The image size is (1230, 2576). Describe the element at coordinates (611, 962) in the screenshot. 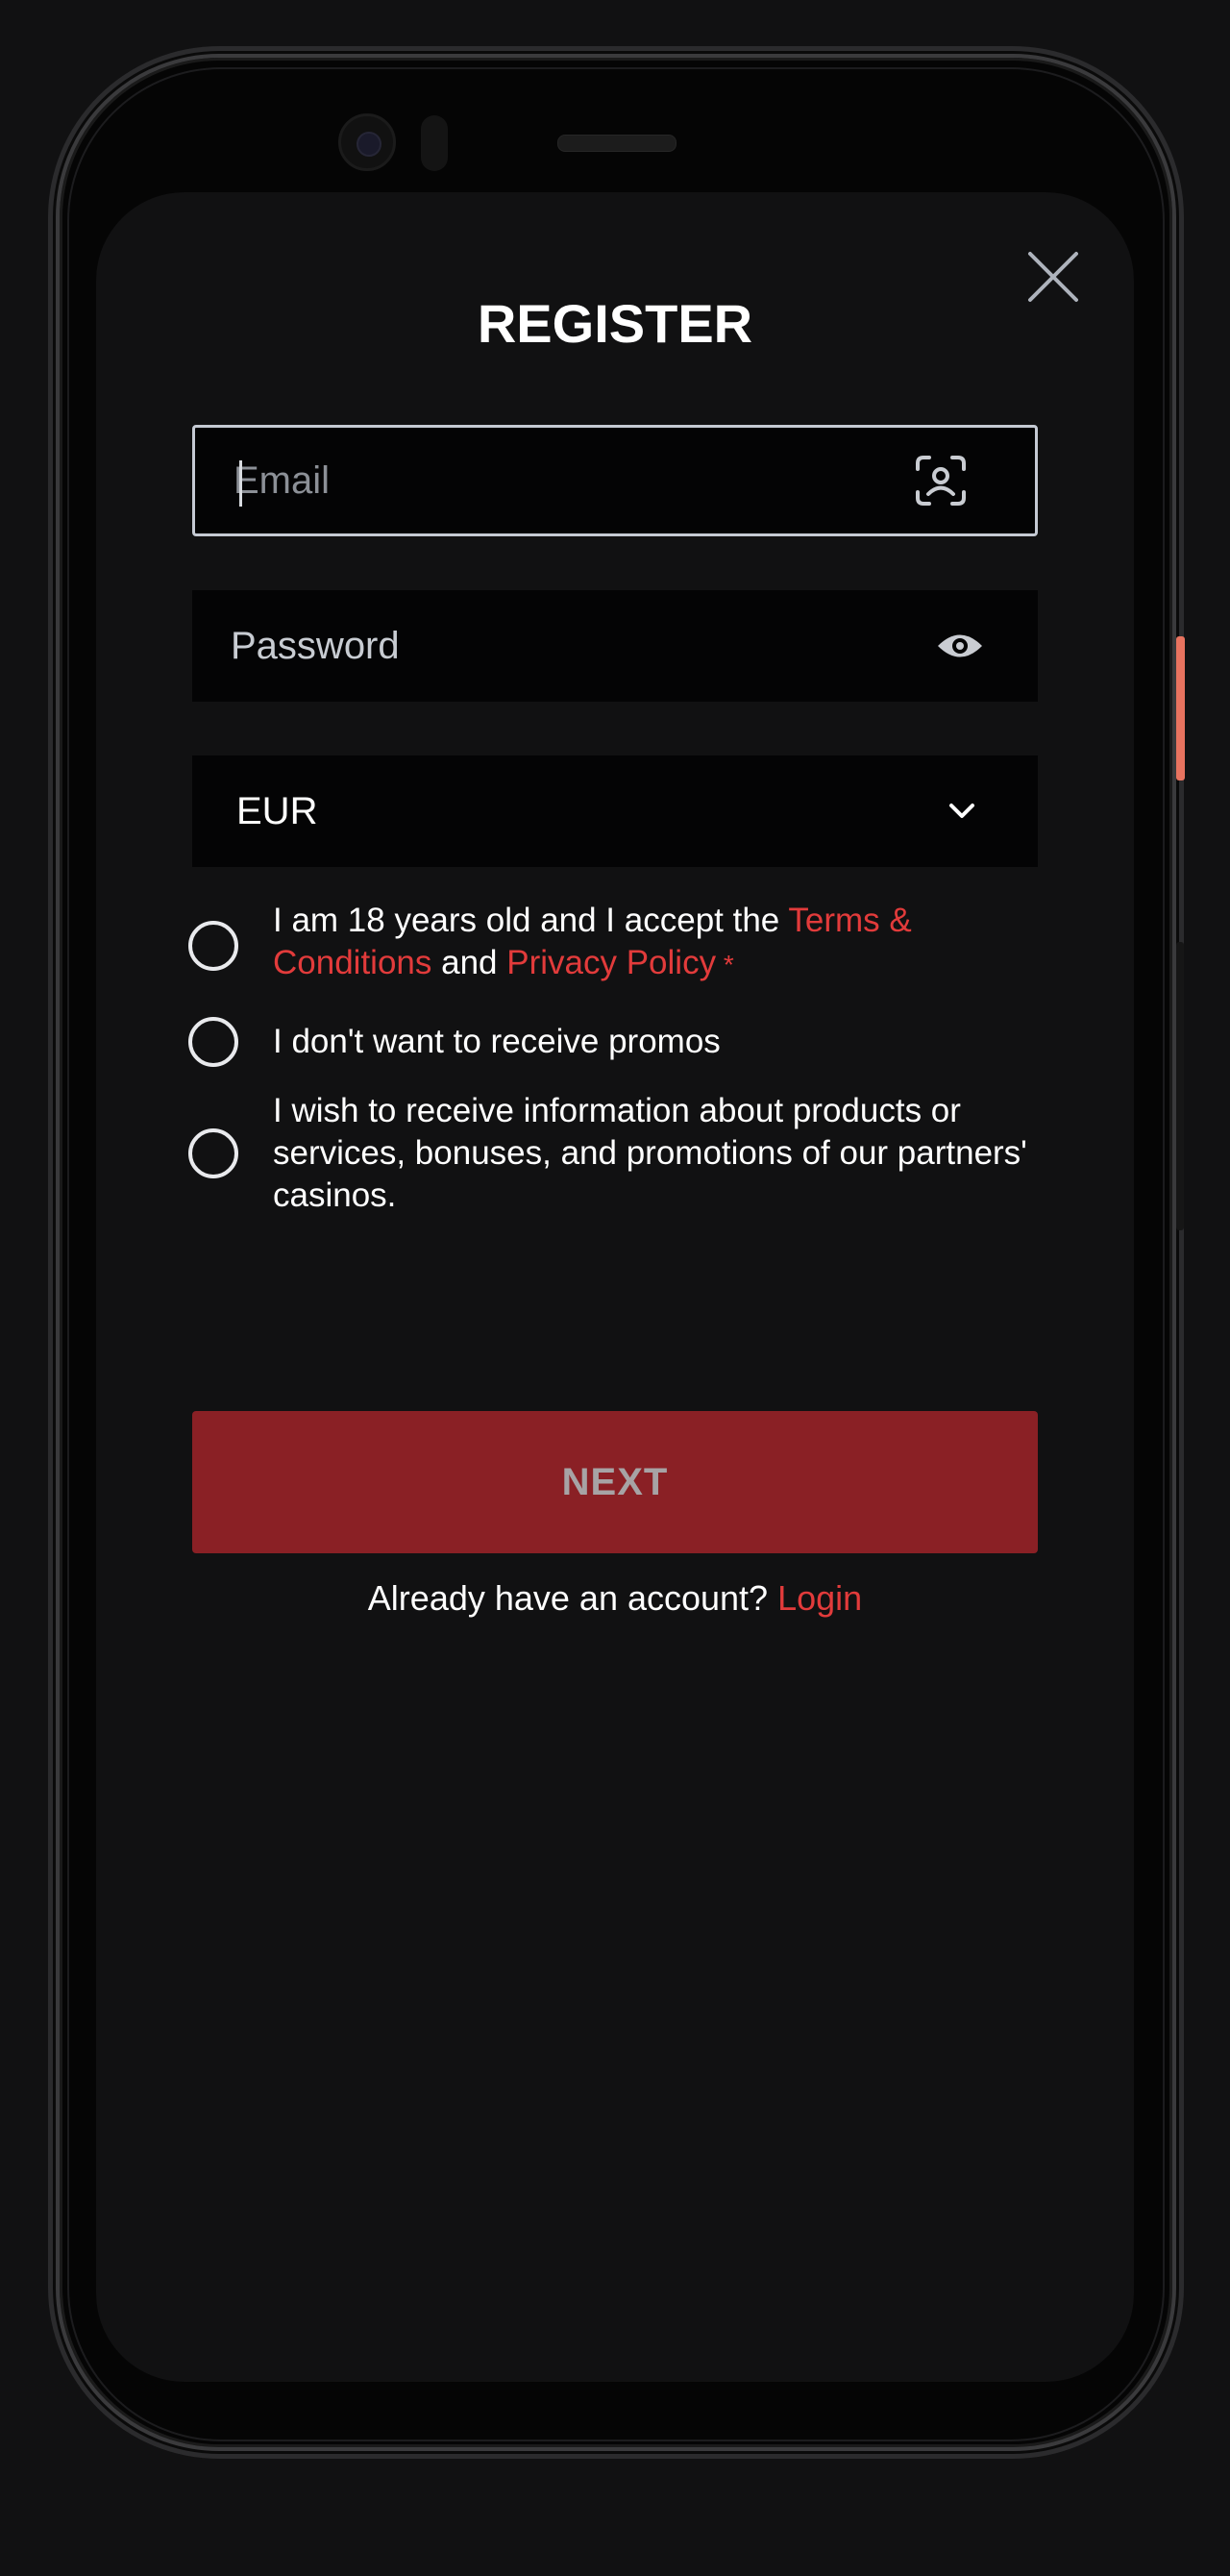

I see `privacy-policy-link: Privacy Policy` at that location.